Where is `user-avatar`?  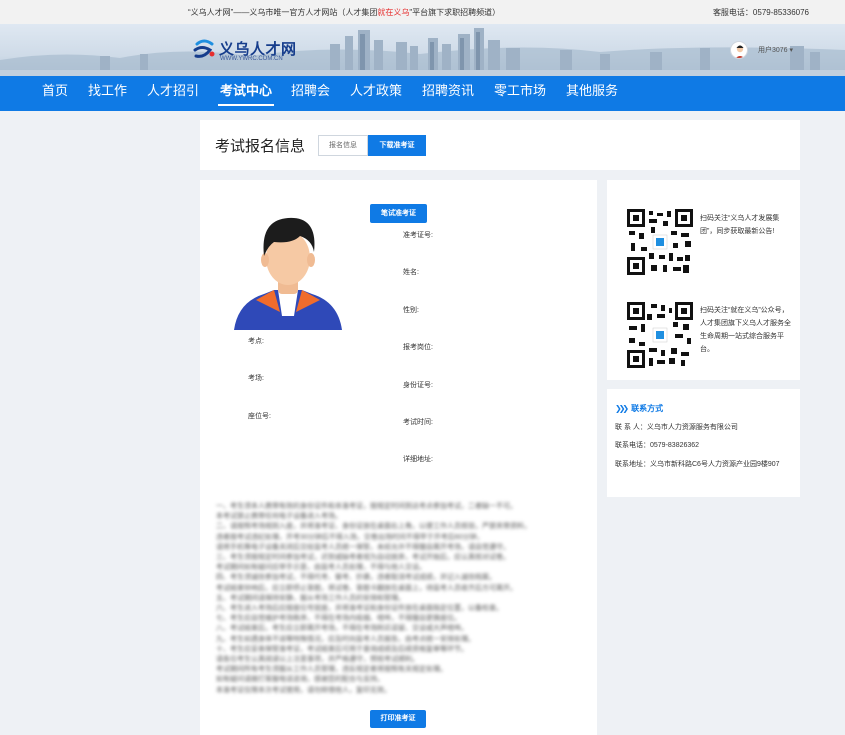
user-avatar is located at coordinates (739, 50).